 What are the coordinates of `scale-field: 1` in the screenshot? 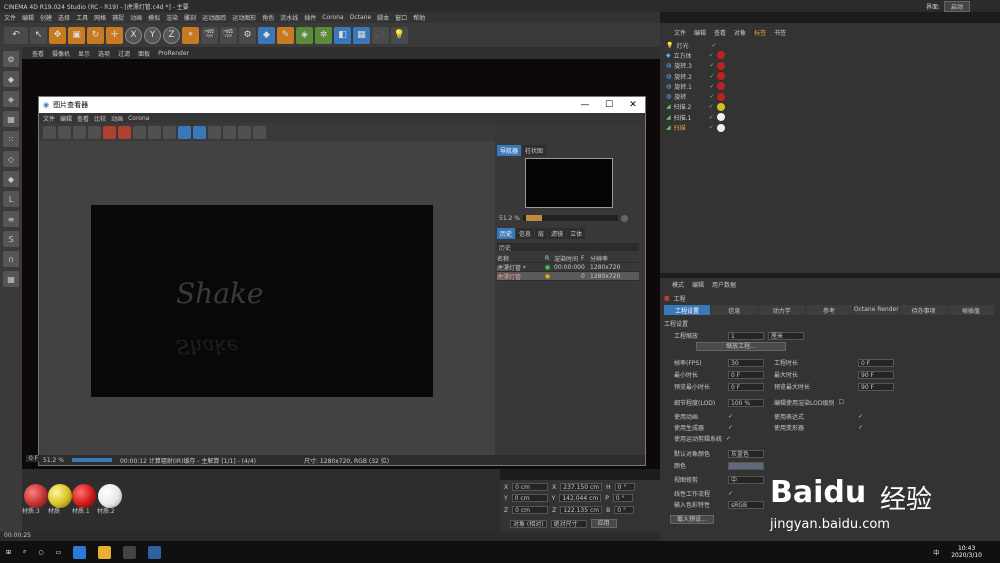 It's located at (746, 335).